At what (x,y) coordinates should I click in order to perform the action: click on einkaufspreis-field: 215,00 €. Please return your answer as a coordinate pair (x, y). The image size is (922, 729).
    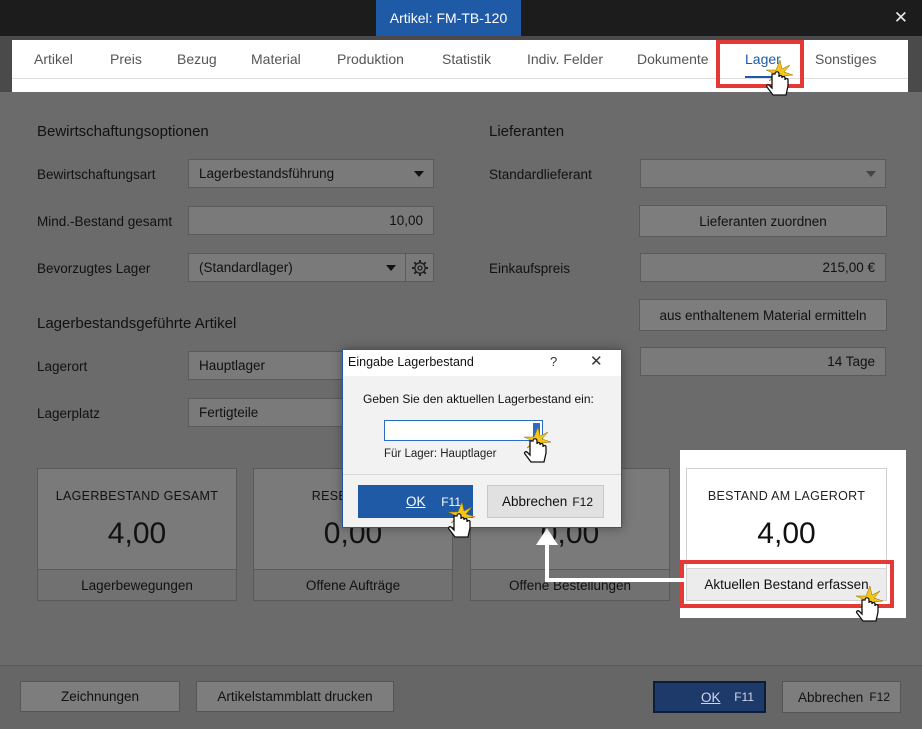
    Looking at the image, I should click on (763, 267).